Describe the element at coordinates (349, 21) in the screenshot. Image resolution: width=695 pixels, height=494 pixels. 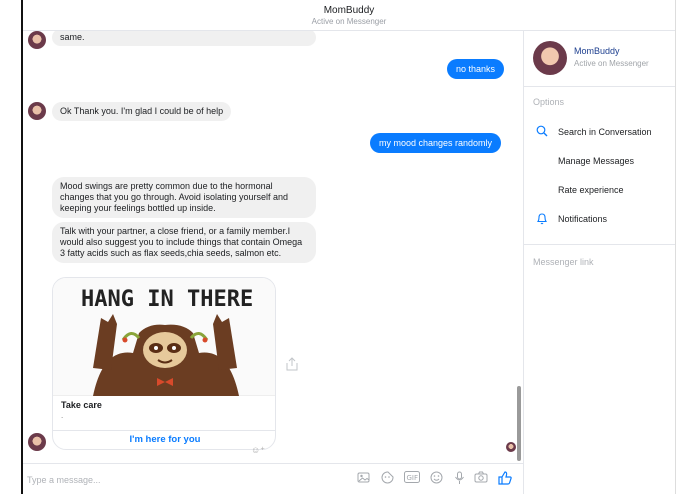
I see `conversation-status: Active on Messenger` at that location.